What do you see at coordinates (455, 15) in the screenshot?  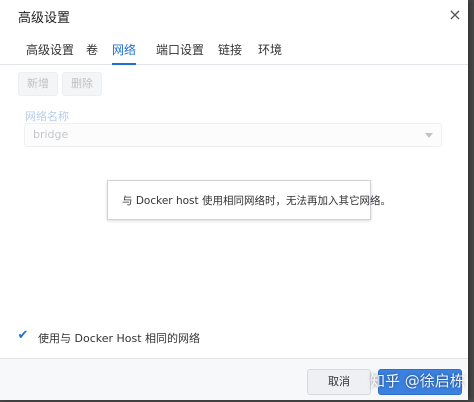 I see `close-icon: ×` at bounding box center [455, 15].